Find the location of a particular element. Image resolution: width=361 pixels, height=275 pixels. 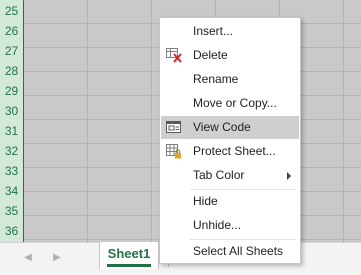

menu-item-view-code: View Code is located at coordinates (230, 127).